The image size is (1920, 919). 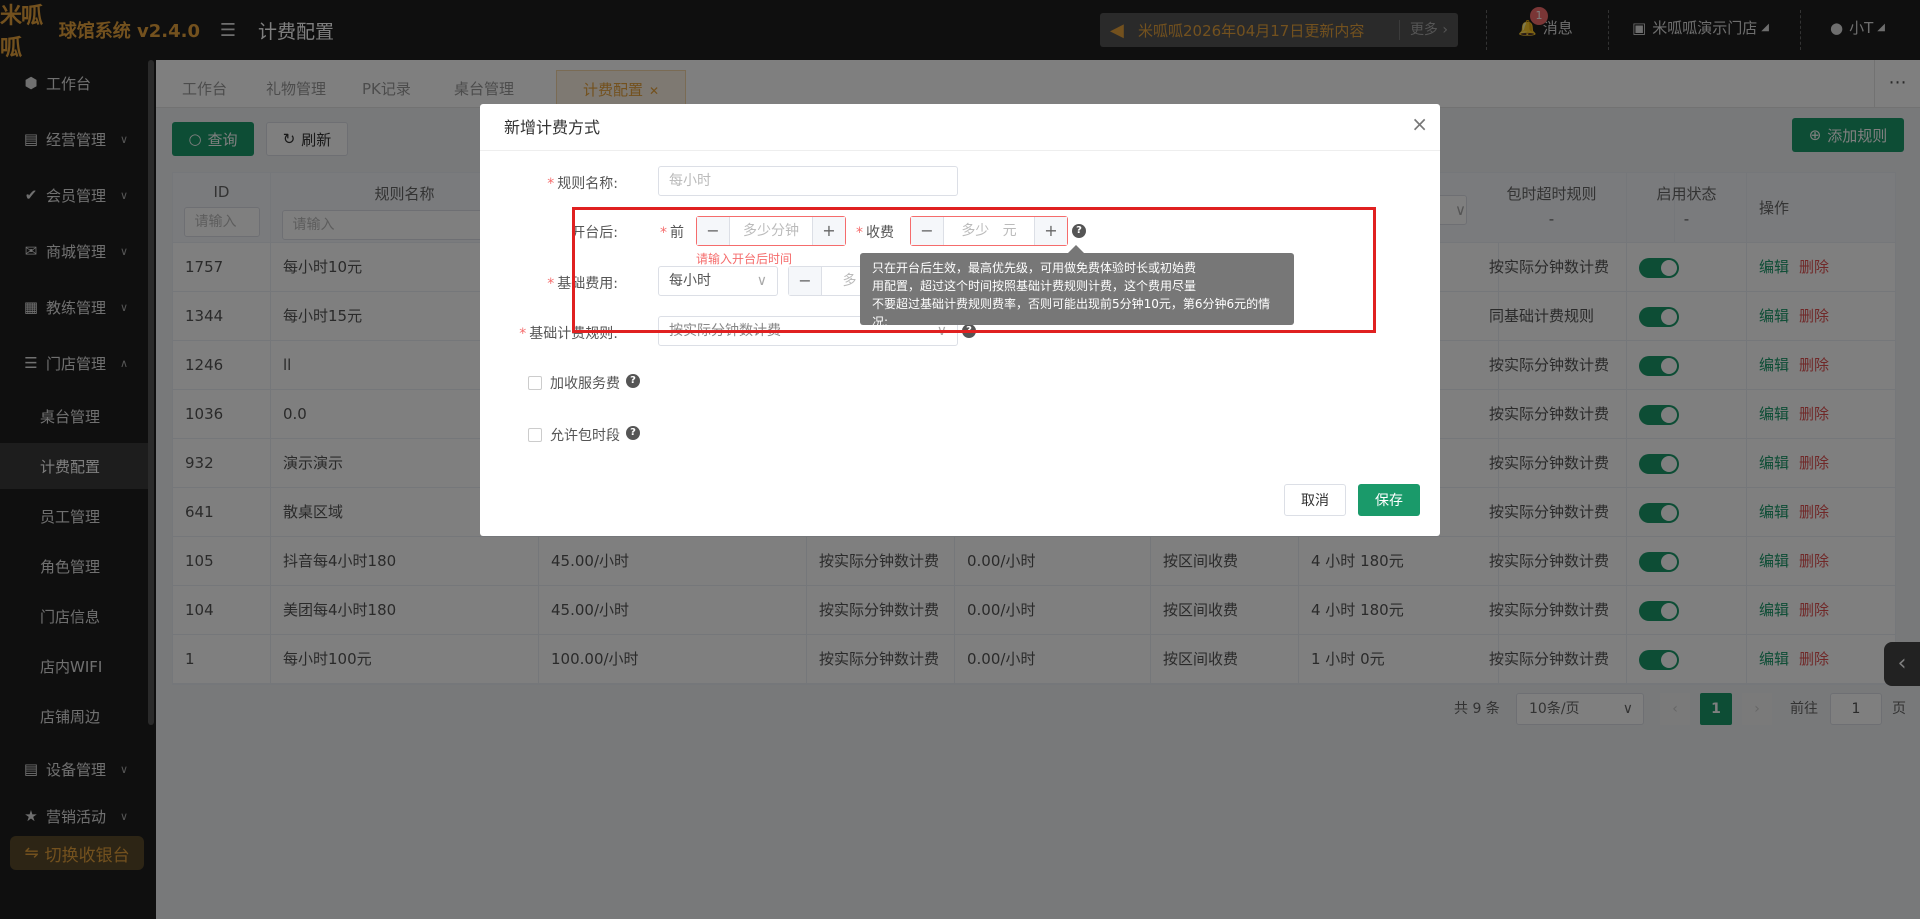 What do you see at coordinates (585, 383) in the screenshot?
I see `service-fee-label: 加收服务费` at bounding box center [585, 383].